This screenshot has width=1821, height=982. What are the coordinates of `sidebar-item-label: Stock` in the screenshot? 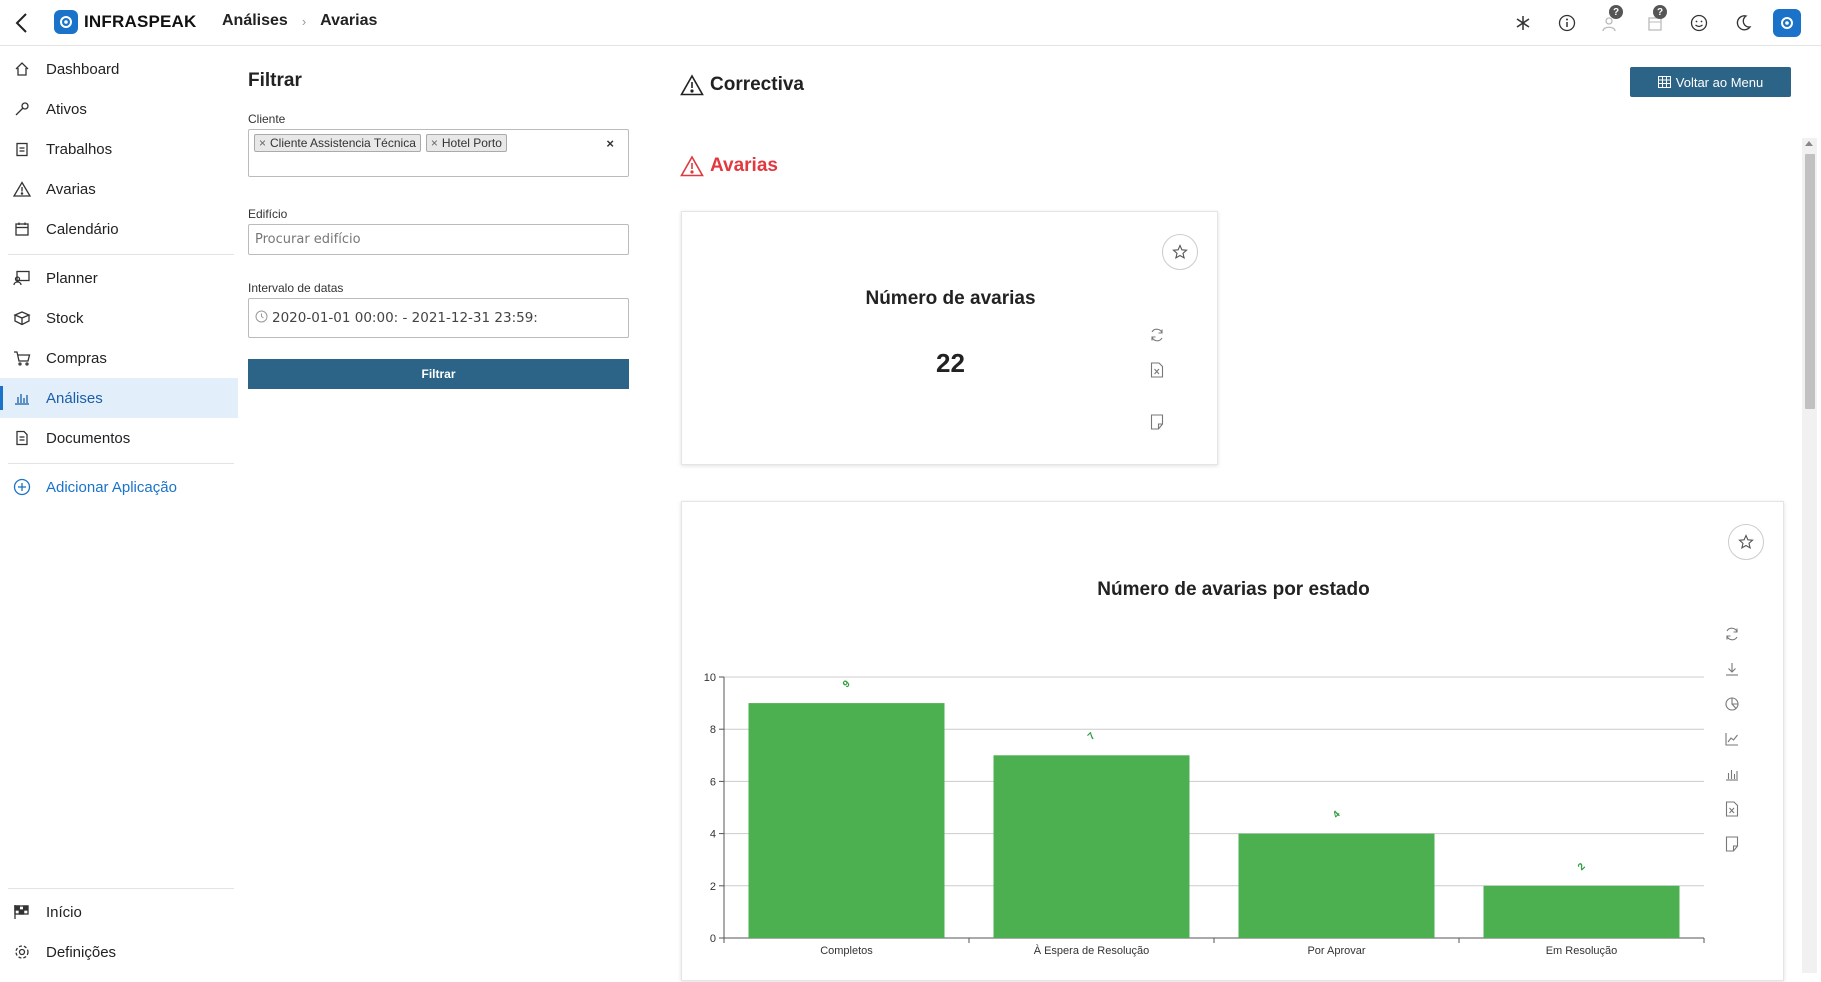 It's located at (65, 318).